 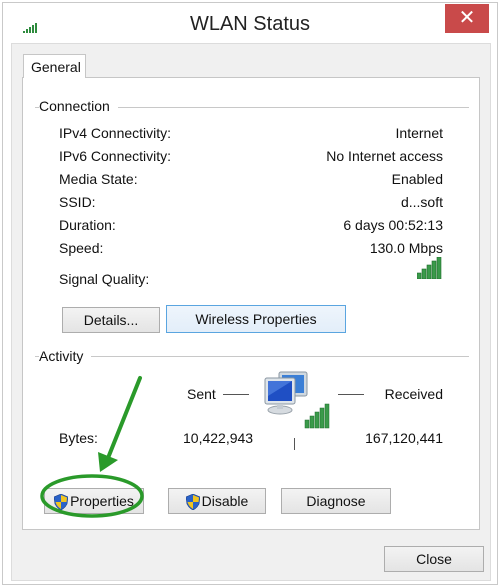 What do you see at coordinates (251, 181) in the screenshot?
I see `media-state-row: Media State: Enabled` at bounding box center [251, 181].